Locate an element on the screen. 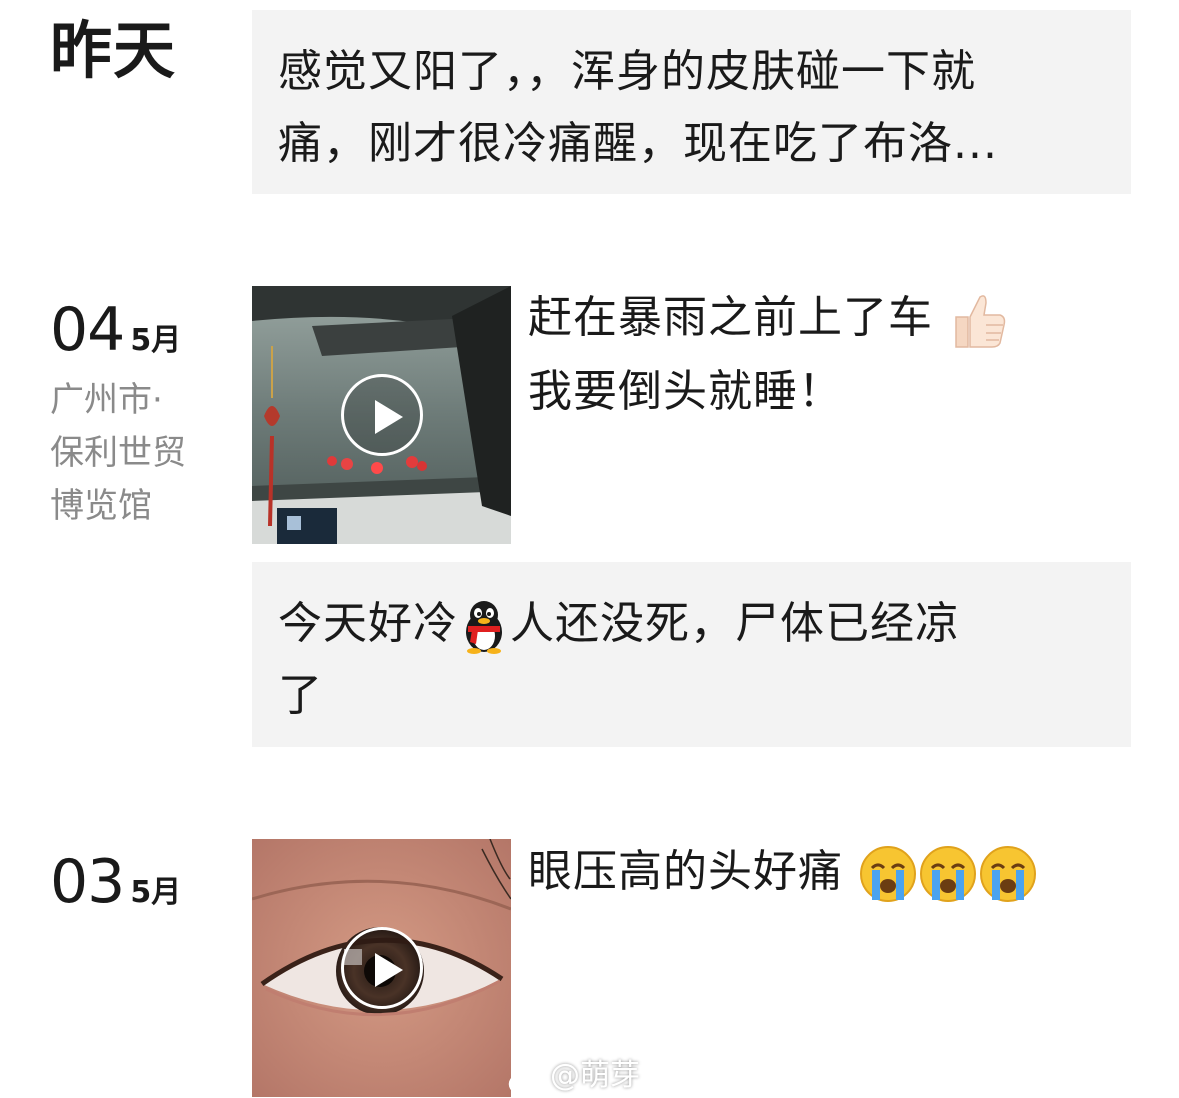  post-location: 广州市· 保利世贸 博览馆 is located at coordinates (130, 453).